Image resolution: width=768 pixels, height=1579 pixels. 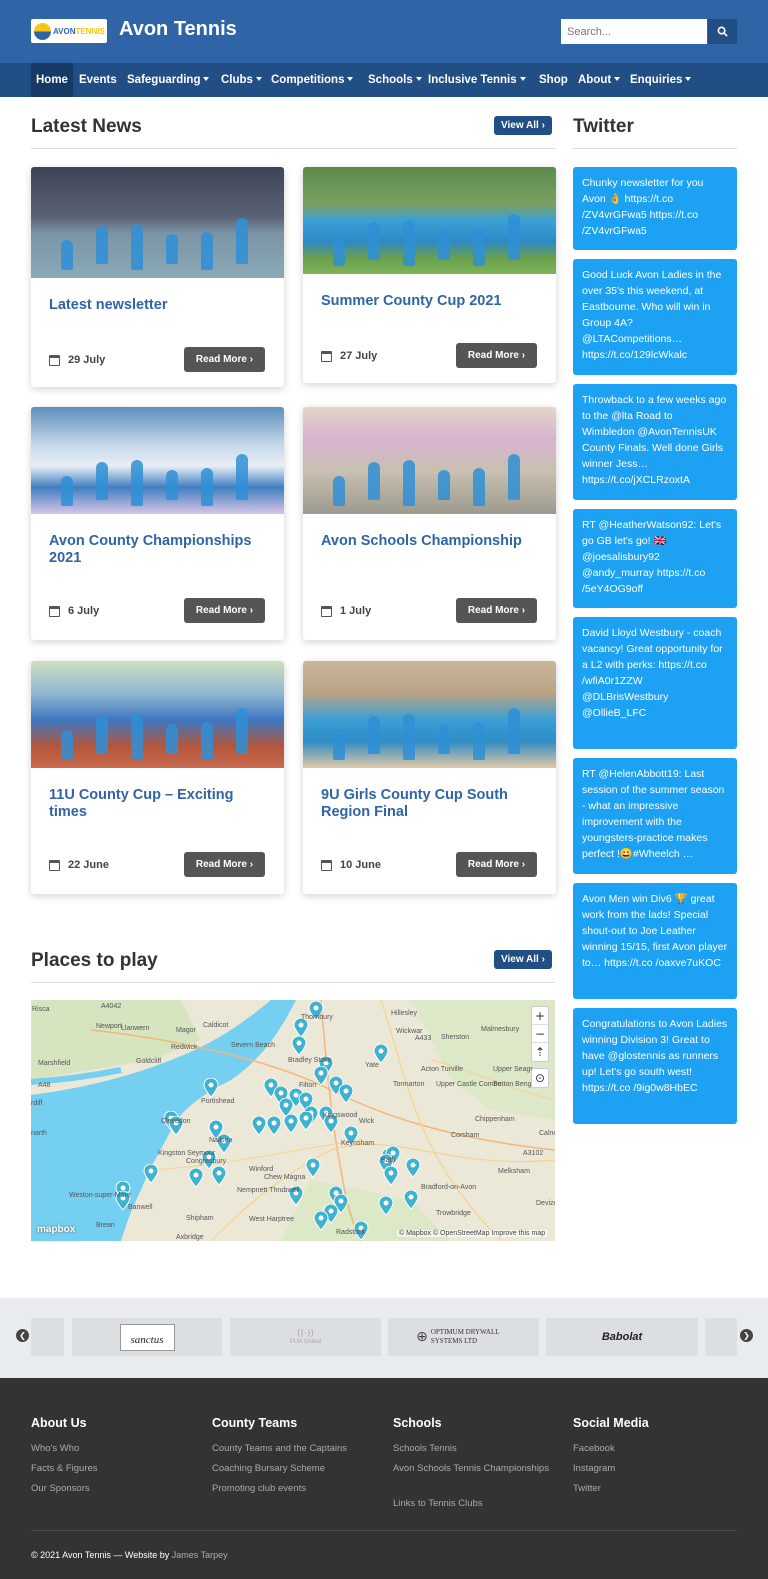 What do you see at coordinates (98, 80) in the screenshot?
I see `nav-item-events: Events` at bounding box center [98, 80].